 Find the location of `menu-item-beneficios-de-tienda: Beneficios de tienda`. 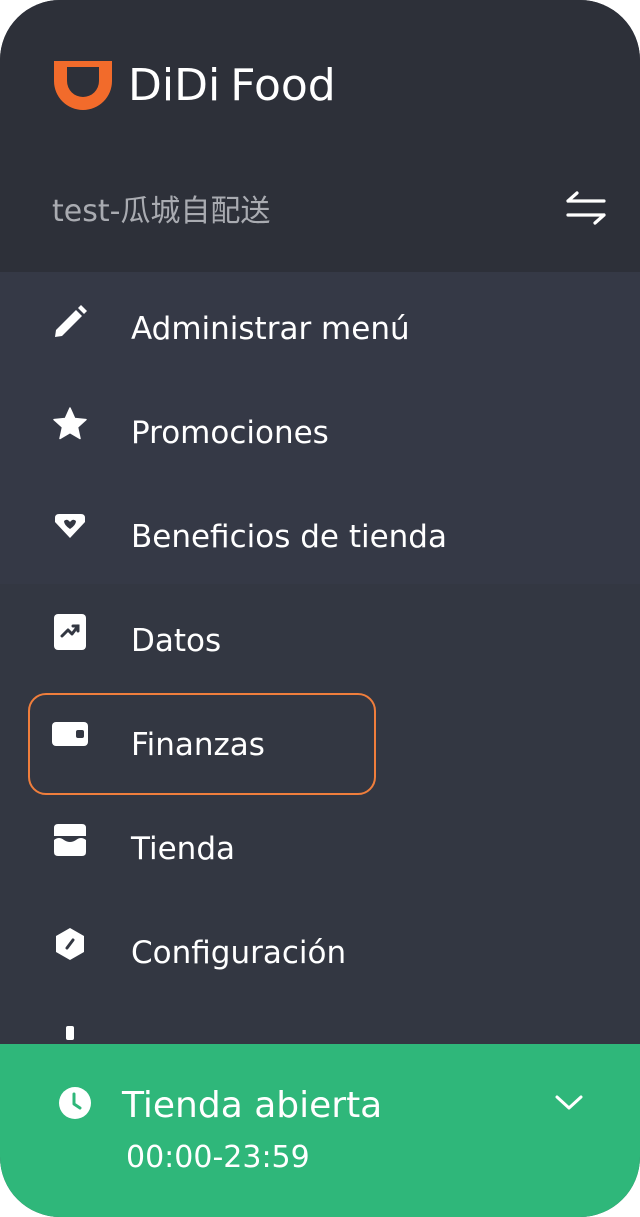

menu-item-beneficios-de-tienda: Beneficios de tienda is located at coordinates (320, 532).